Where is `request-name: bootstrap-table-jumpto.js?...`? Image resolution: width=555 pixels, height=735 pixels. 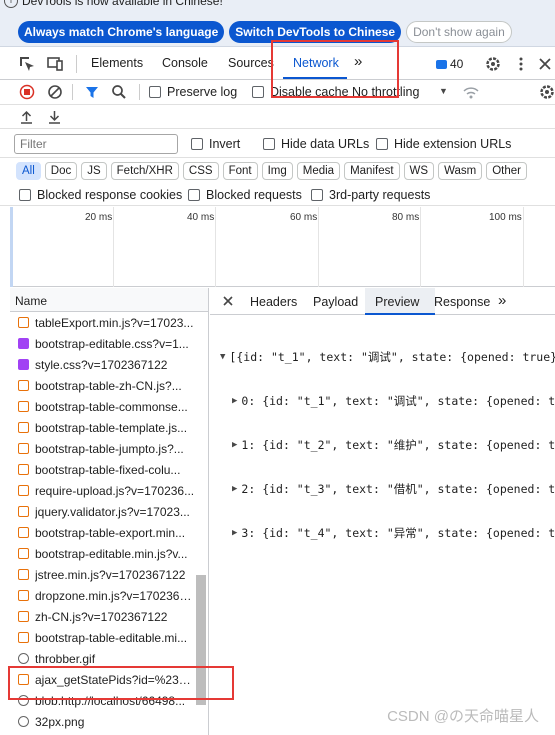 request-name: bootstrap-table-jumpto.js?... is located at coordinates (109, 448).